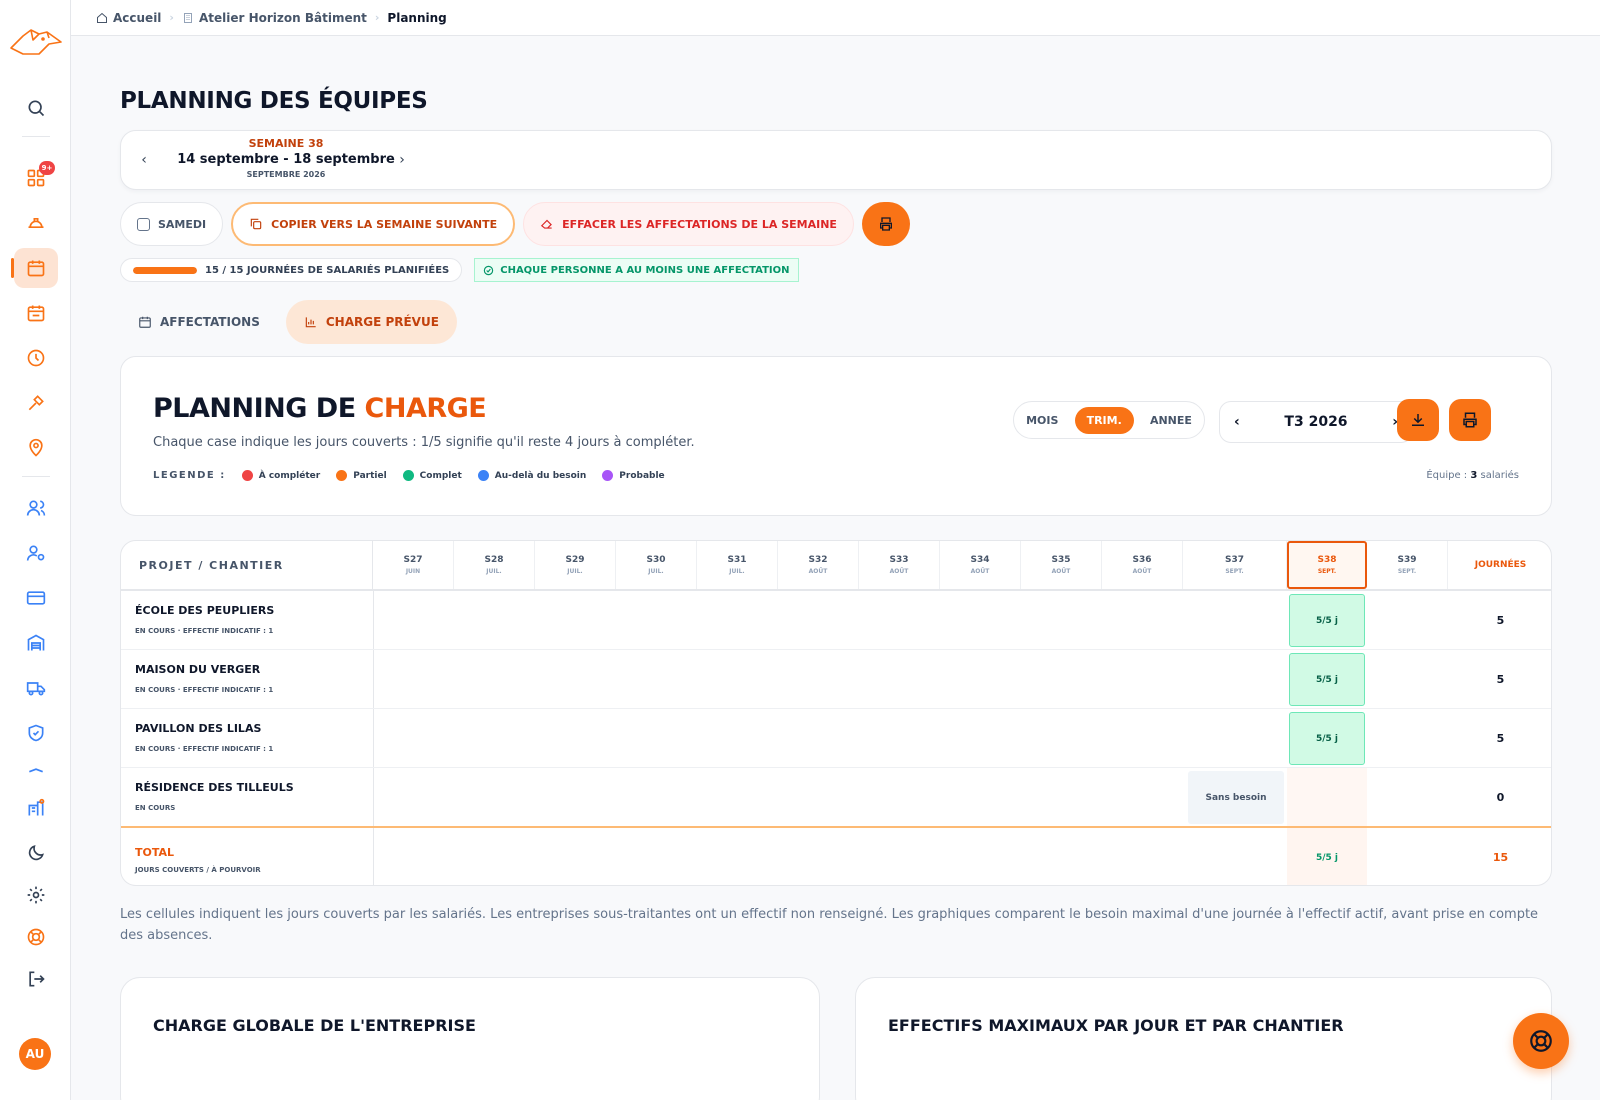  What do you see at coordinates (155, 808) in the screenshot?
I see `project-meta: EN COURS` at bounding box center [155, 808].